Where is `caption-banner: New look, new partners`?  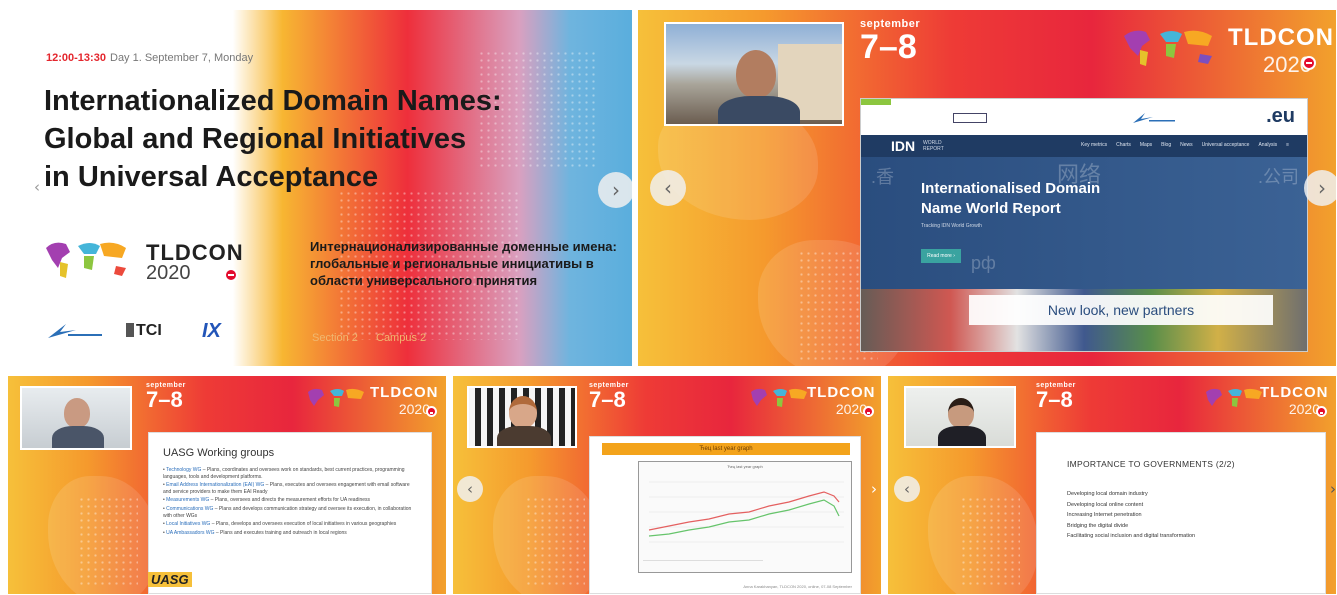
caption-banner: New look, new partners is located at coordinates (1121, 310).